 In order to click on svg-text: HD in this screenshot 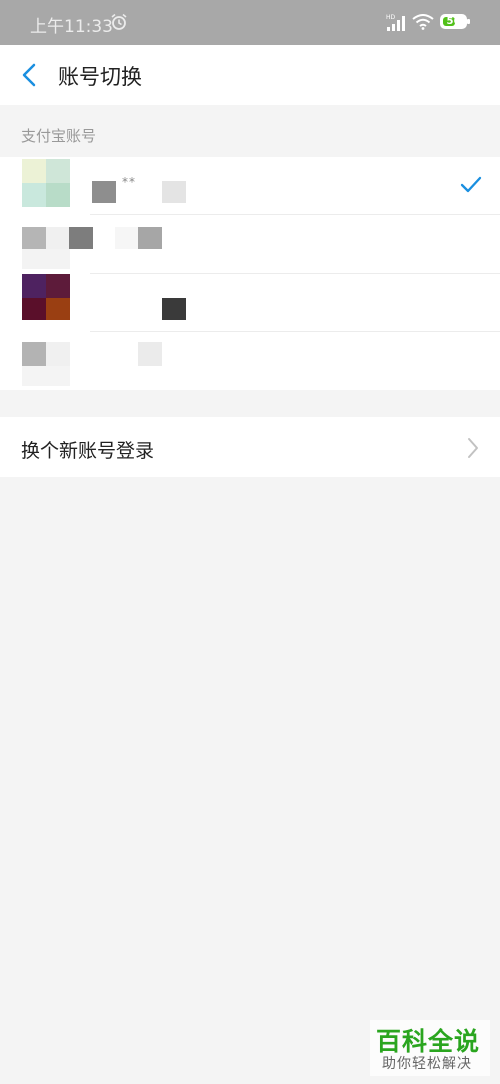, I will do `click(391, 17)`.